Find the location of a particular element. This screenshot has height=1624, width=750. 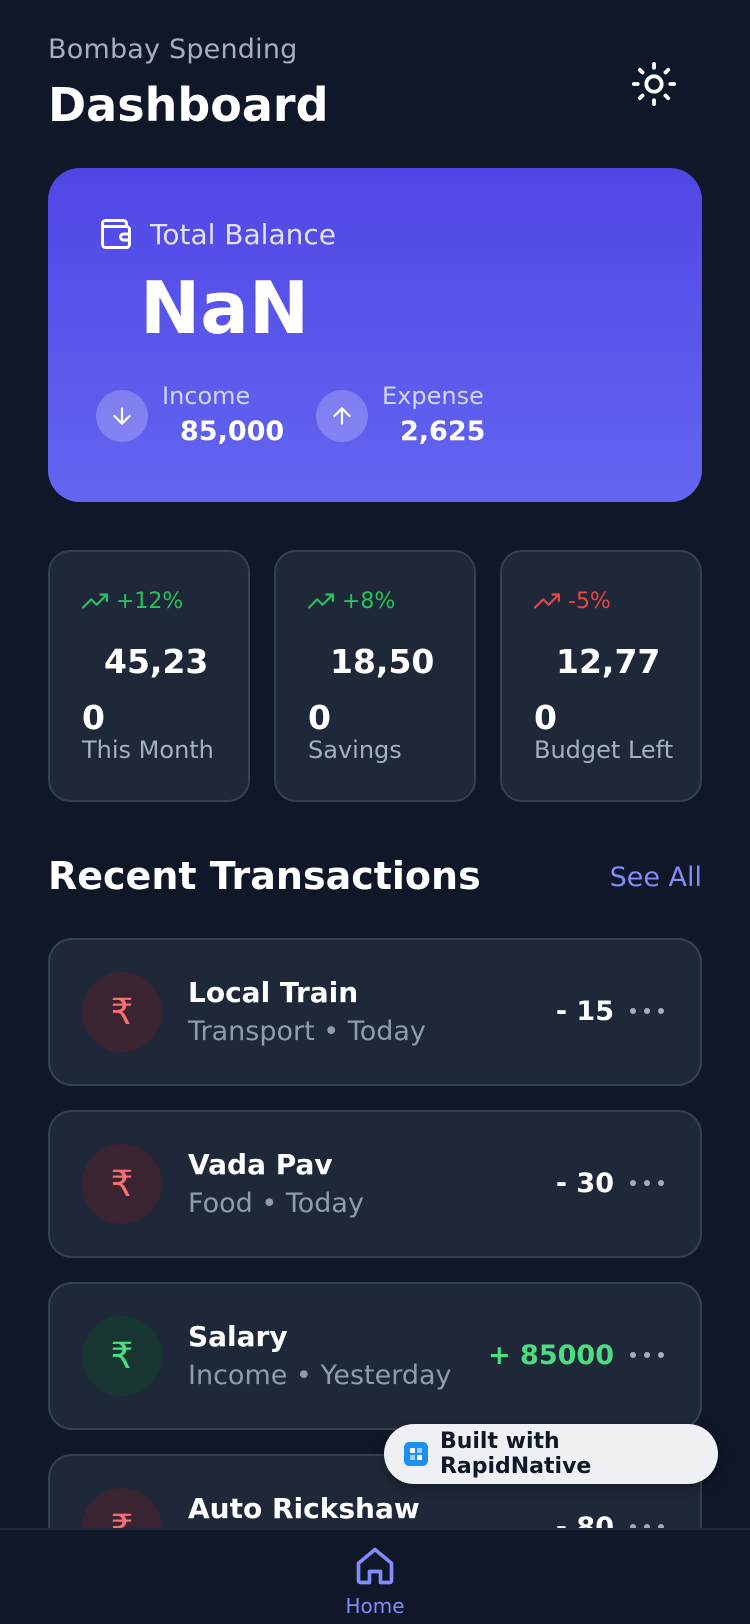

income-summary: Income 85,000 is located at coordinates (190, 414).